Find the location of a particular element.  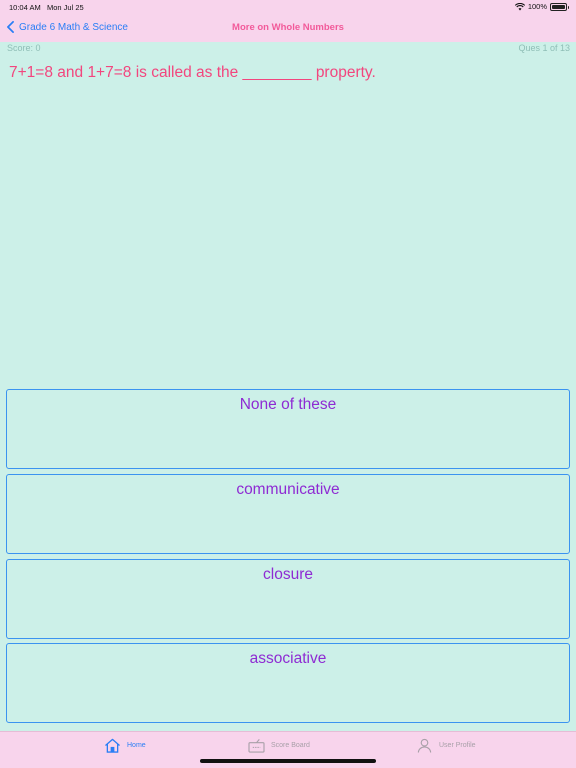

tab-score-board: Score Board is located at coordinates (279, 745).